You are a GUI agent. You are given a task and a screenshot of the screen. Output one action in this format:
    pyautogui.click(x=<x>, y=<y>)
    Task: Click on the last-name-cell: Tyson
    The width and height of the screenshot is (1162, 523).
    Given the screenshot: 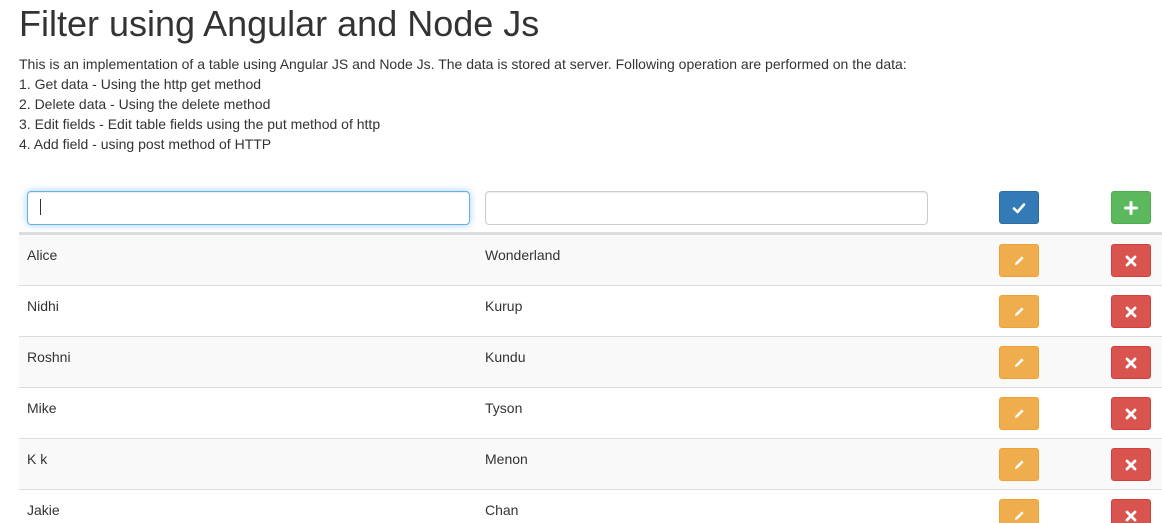 What is the action you would take?
    pyautogui.click(x=504, y=408)
    